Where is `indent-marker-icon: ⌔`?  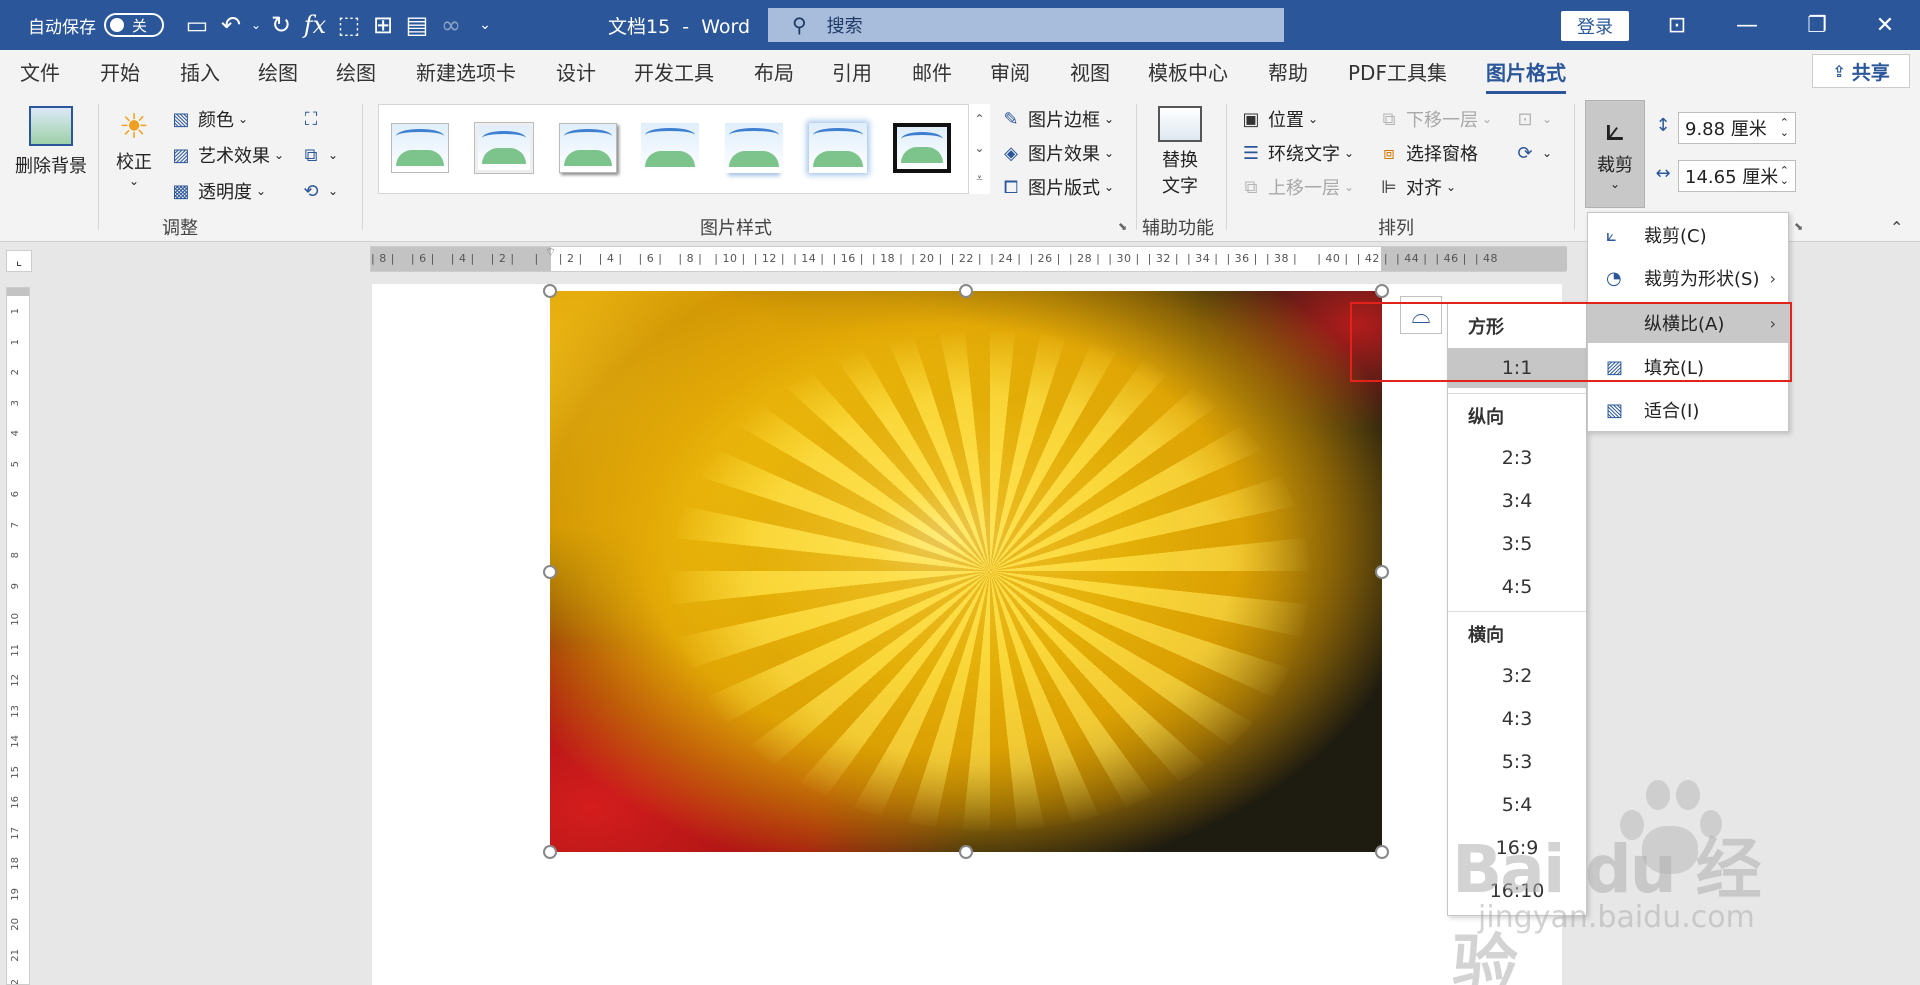
indent-marker-icon: ⌔ is located at coordinates (550, 252).